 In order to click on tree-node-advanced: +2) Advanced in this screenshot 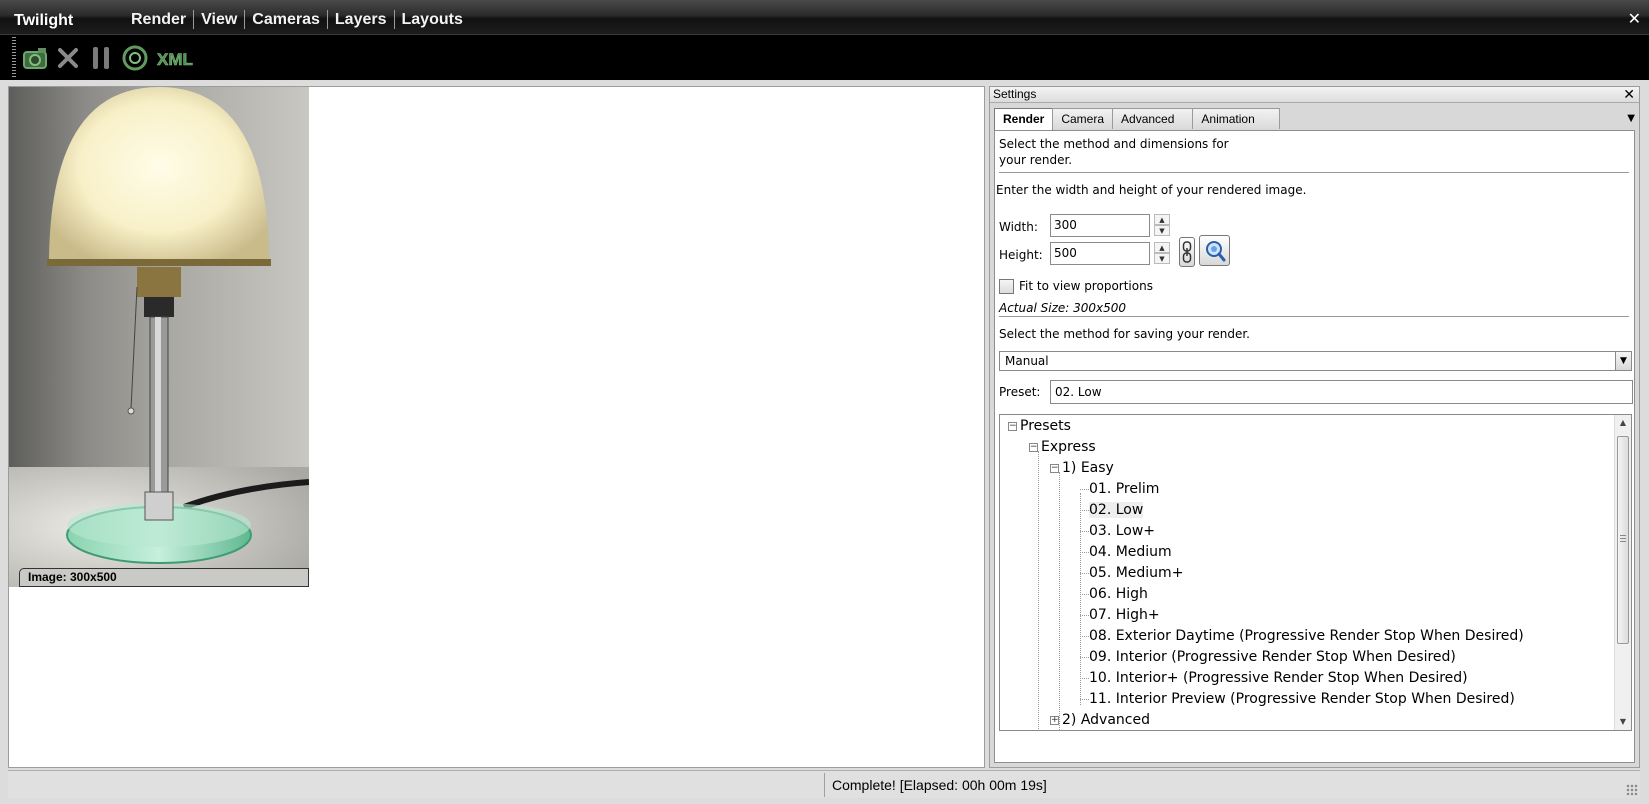, I will do `click(1100, 720)`.